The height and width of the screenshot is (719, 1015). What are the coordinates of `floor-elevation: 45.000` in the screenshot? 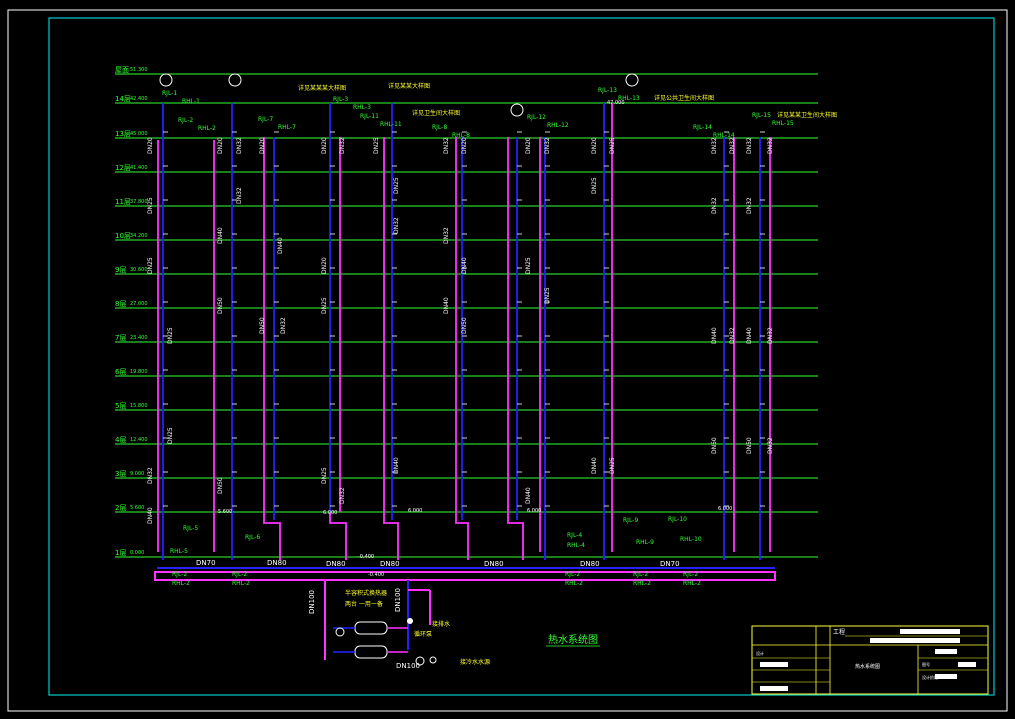 It's located at (139, 134).